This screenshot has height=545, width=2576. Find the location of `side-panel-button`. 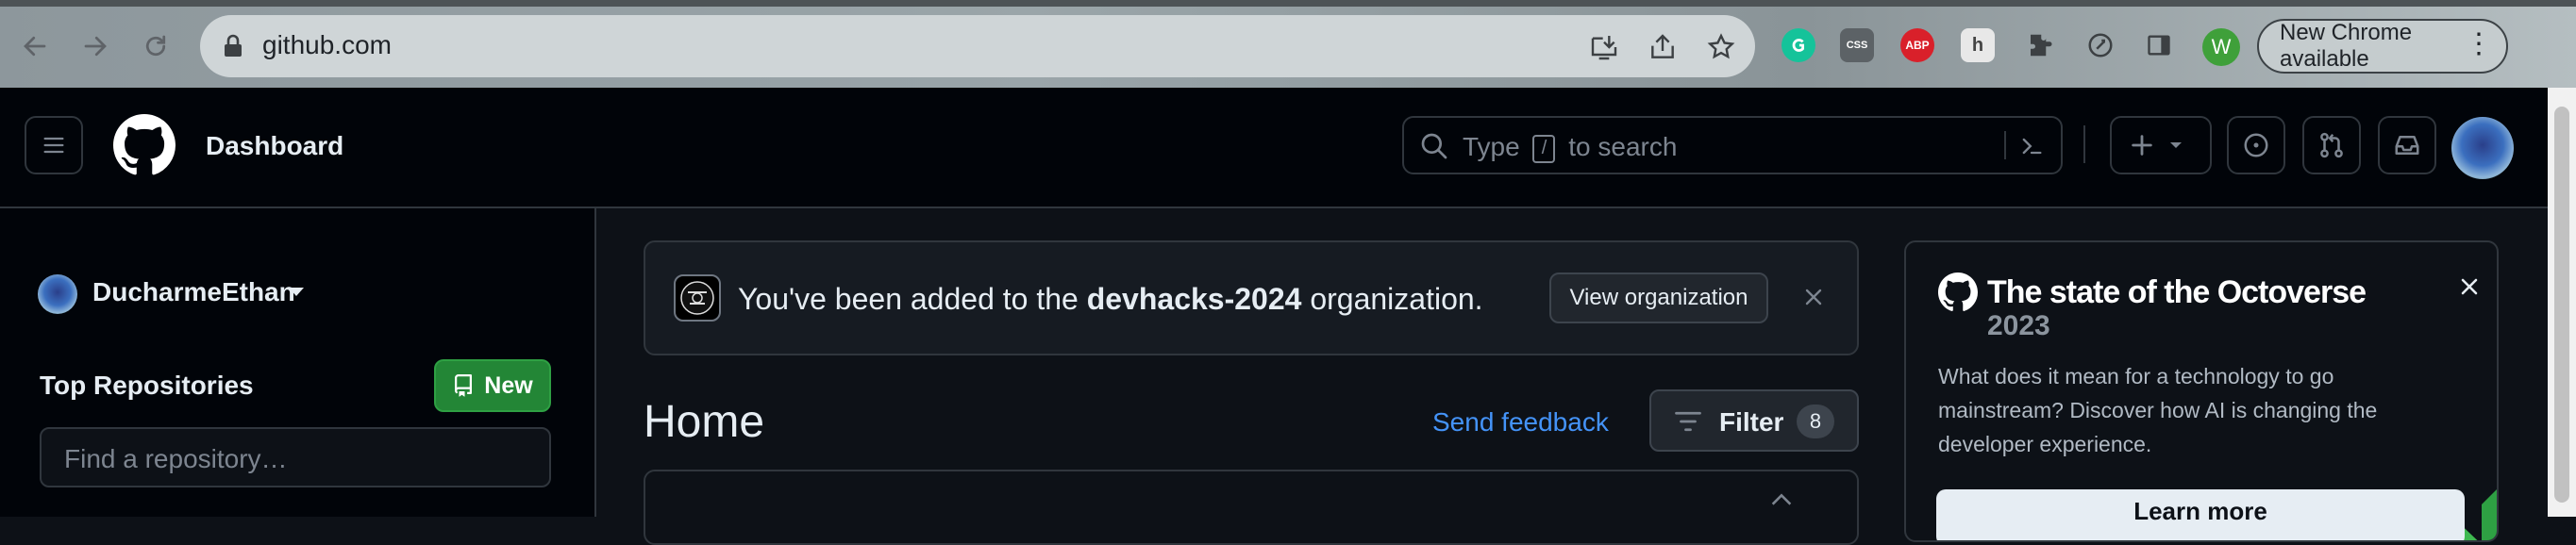

side-panel-button is located at coordinates (2159, 45).